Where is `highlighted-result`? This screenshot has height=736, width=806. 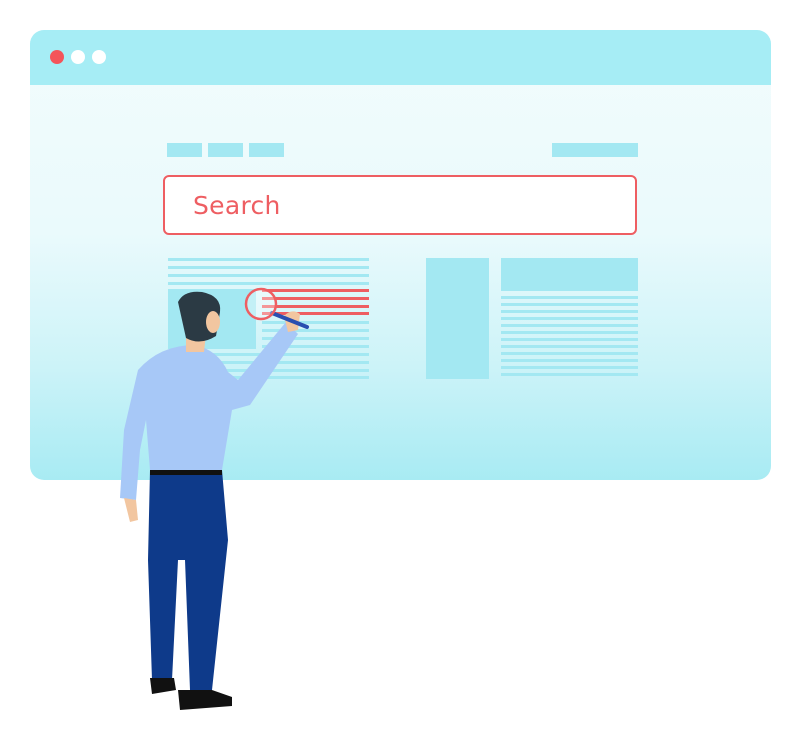 highlighted-result is located at coordinates (315, 302).